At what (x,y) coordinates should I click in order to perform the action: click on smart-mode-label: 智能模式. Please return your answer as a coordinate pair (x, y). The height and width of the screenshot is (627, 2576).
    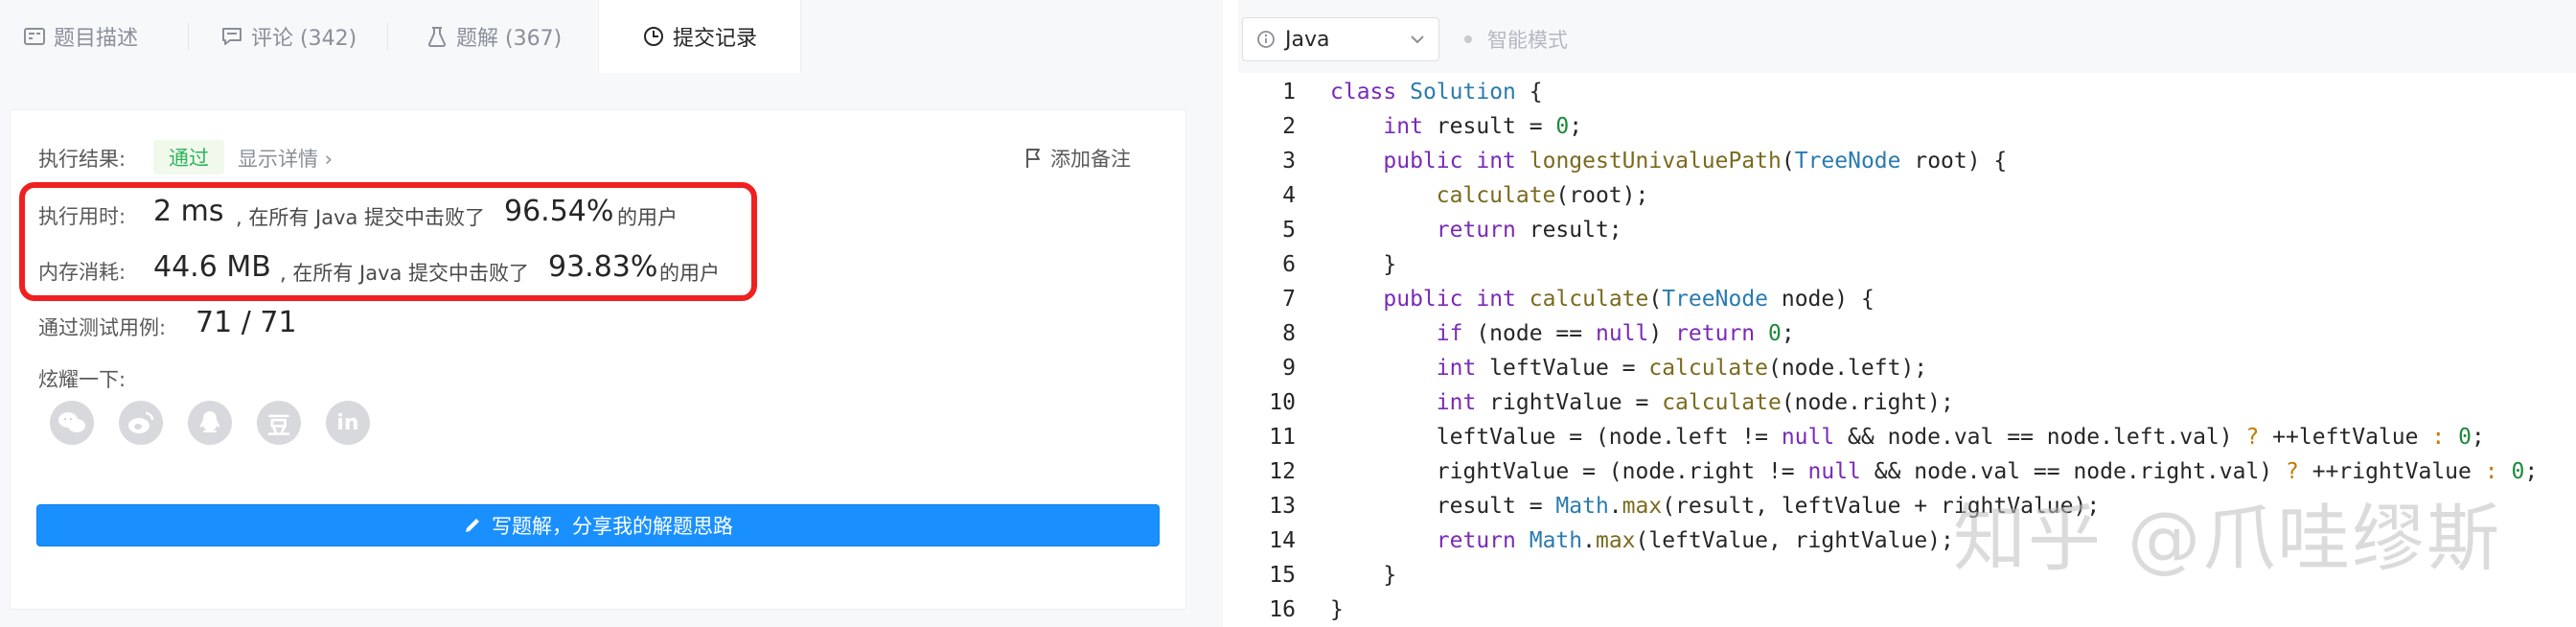
    Looking at the image, I should click on (1527, 40).